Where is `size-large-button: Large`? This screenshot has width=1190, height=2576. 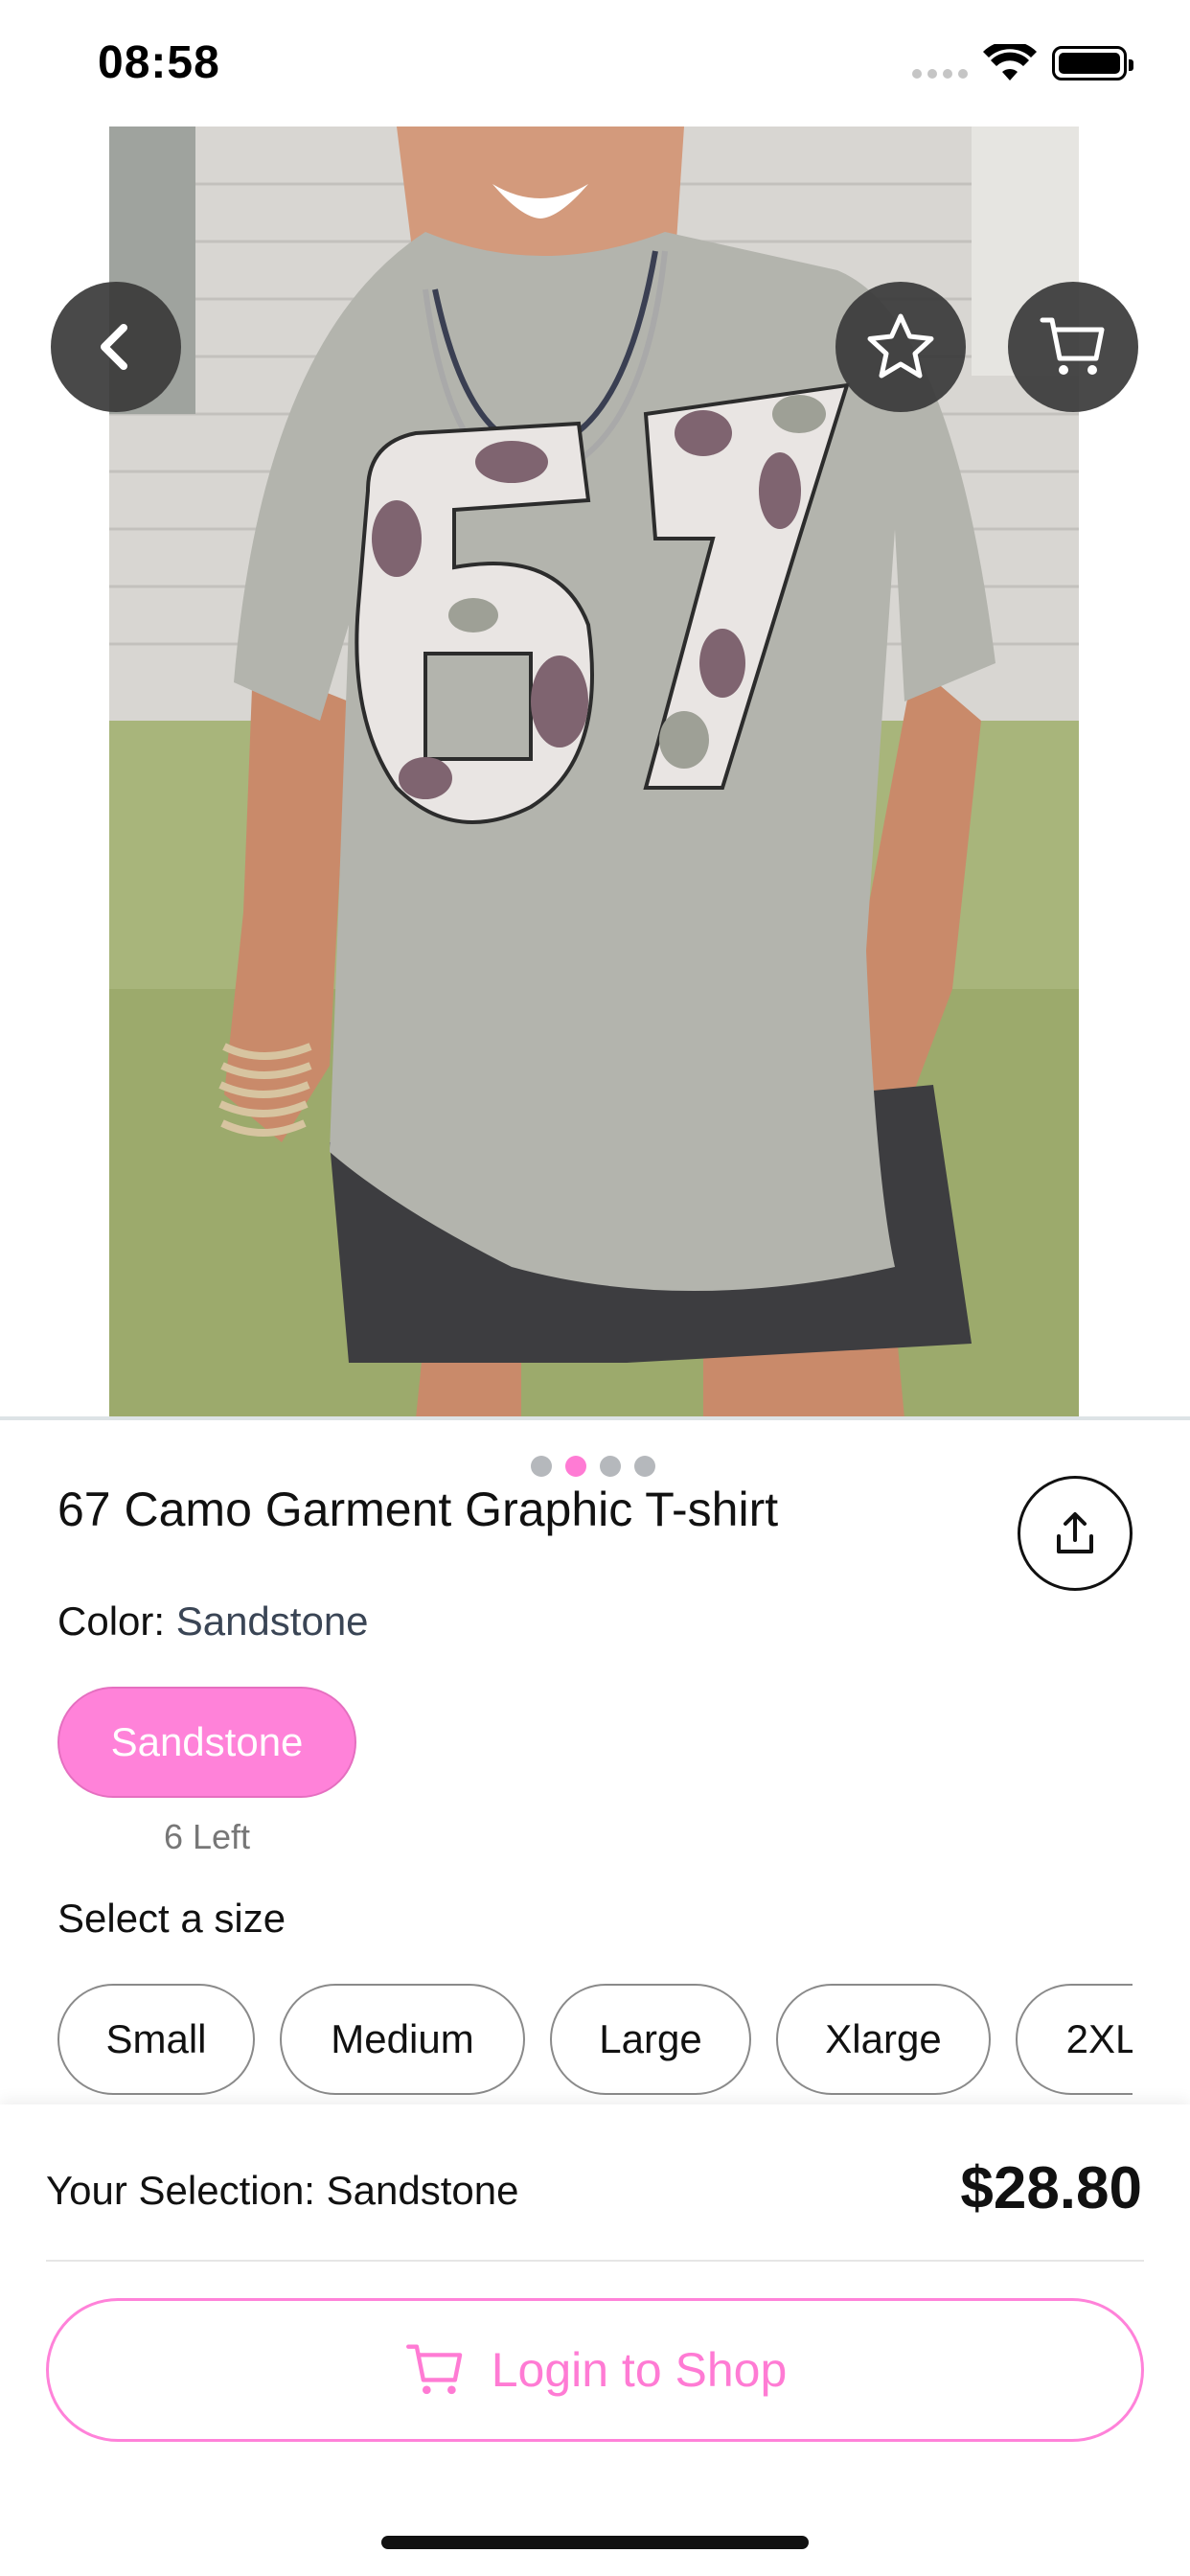 size-large-button: Large is located at coordinates (651, 2039).